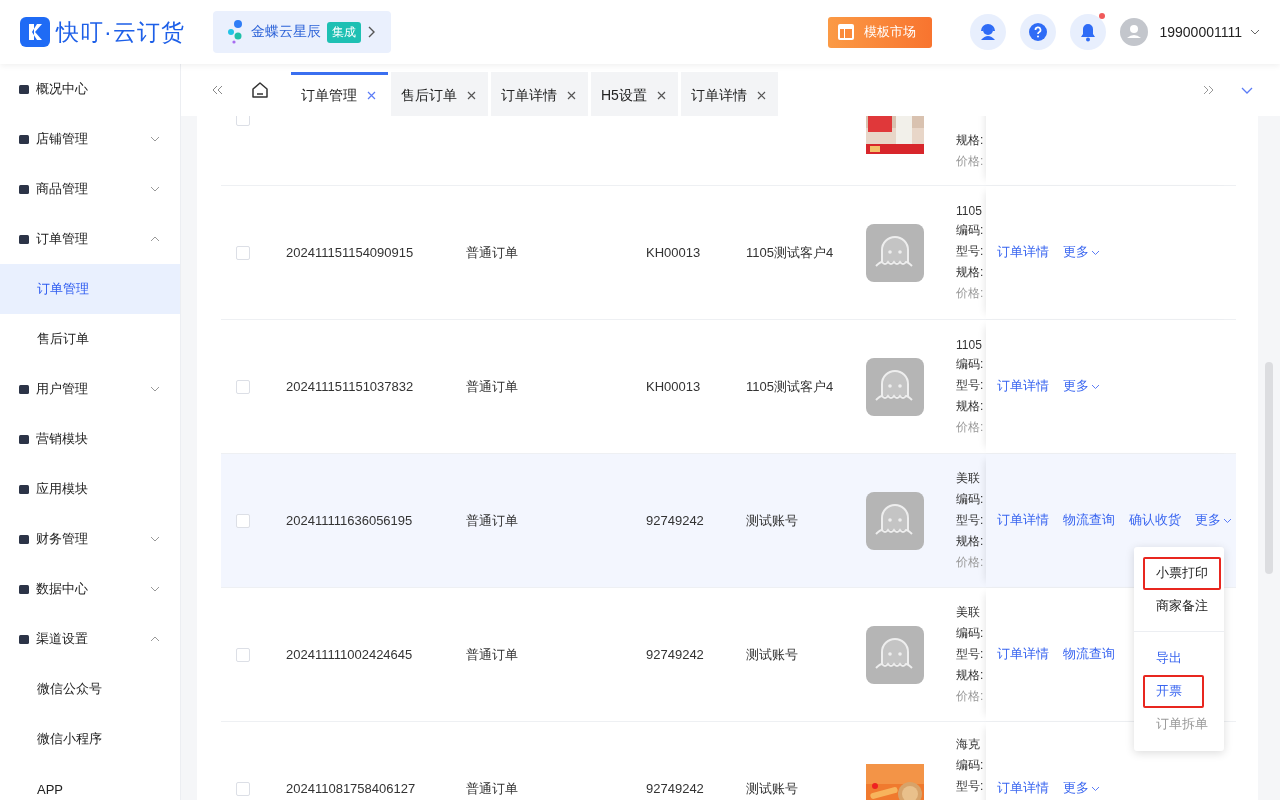 This screenshot has width=1280, height=800. I want to click on sidebar-subitem: 微信公众号, so click(90, 689).